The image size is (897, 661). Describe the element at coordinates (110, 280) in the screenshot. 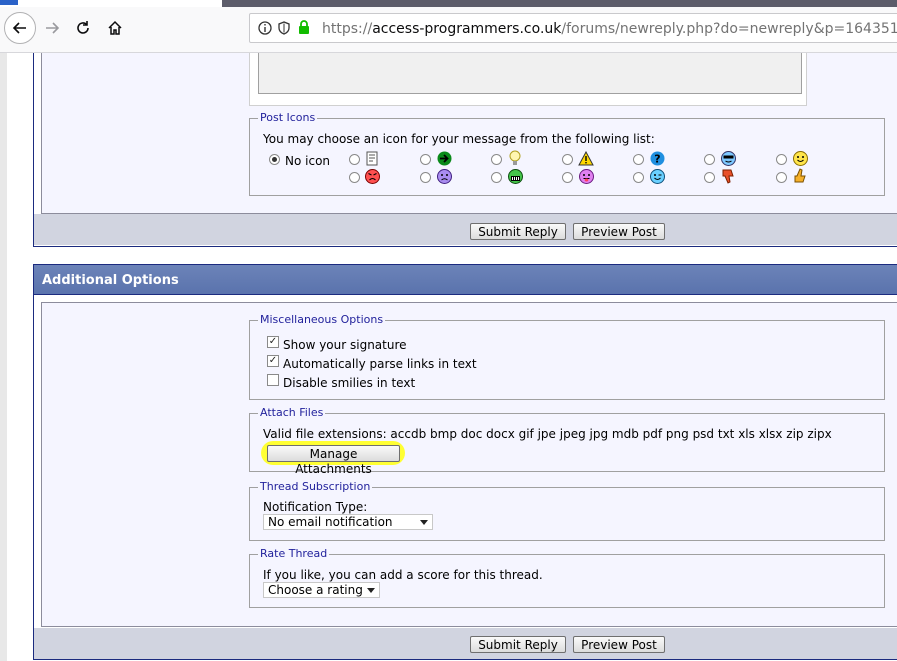

I see `additional-options-title: Additional Options` at that location.